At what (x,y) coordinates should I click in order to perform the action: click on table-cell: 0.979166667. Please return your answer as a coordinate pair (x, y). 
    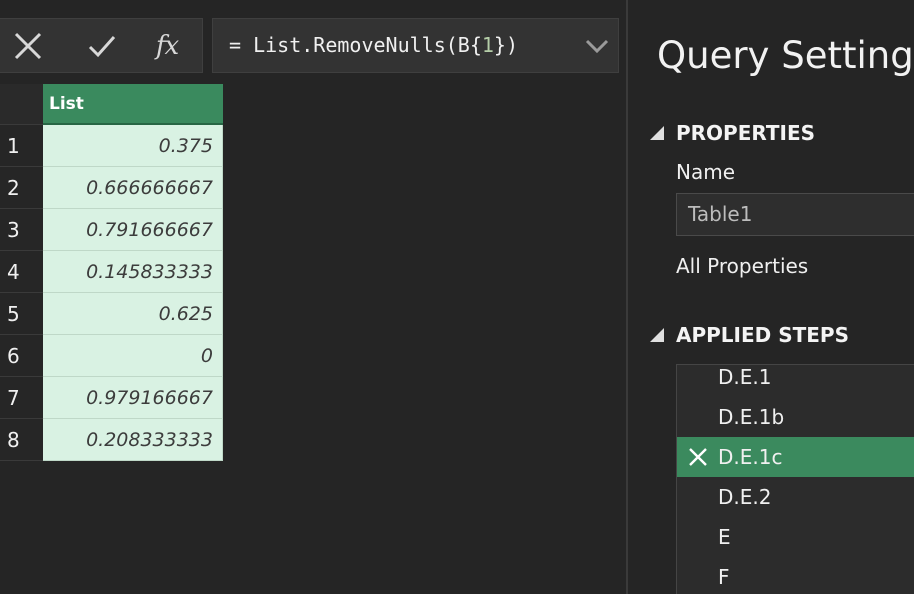
    Looking at the image, I should click on (133, 398).